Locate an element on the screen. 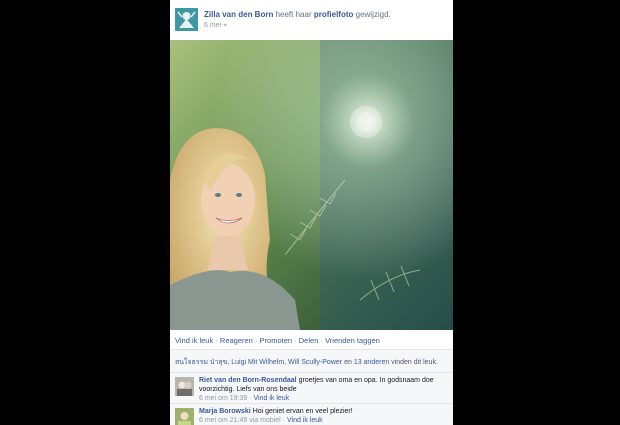 The image size is (620, 425). likers-others-link: 13 anderen is located at coordinates (371, 362).